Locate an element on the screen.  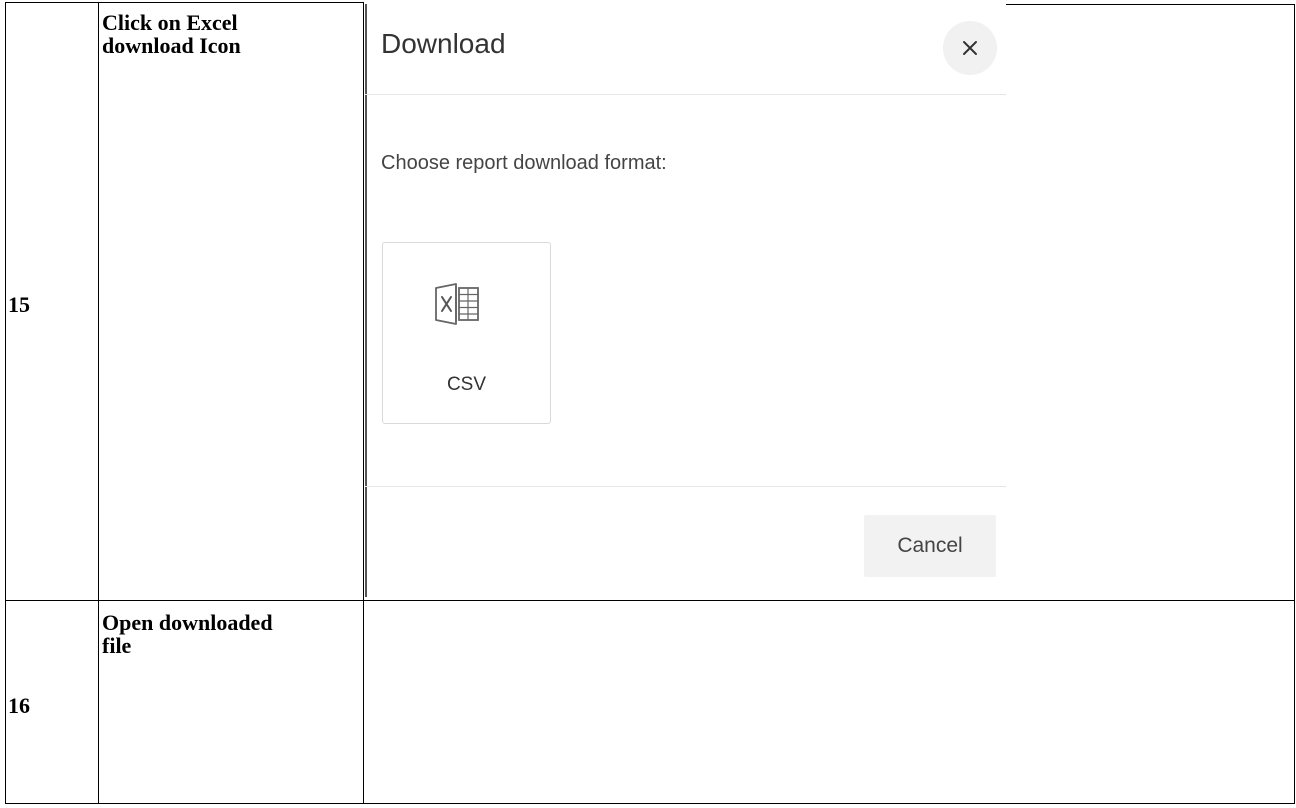
close-button is located at coordinates (970, 48).